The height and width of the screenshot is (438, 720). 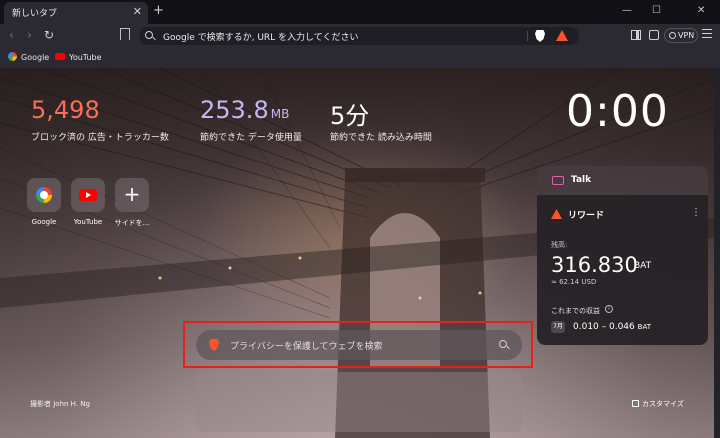 What do you see at coordinates (358, 344) in the screenshot?
I see `highlight-box` at bounding box center [358, 344].